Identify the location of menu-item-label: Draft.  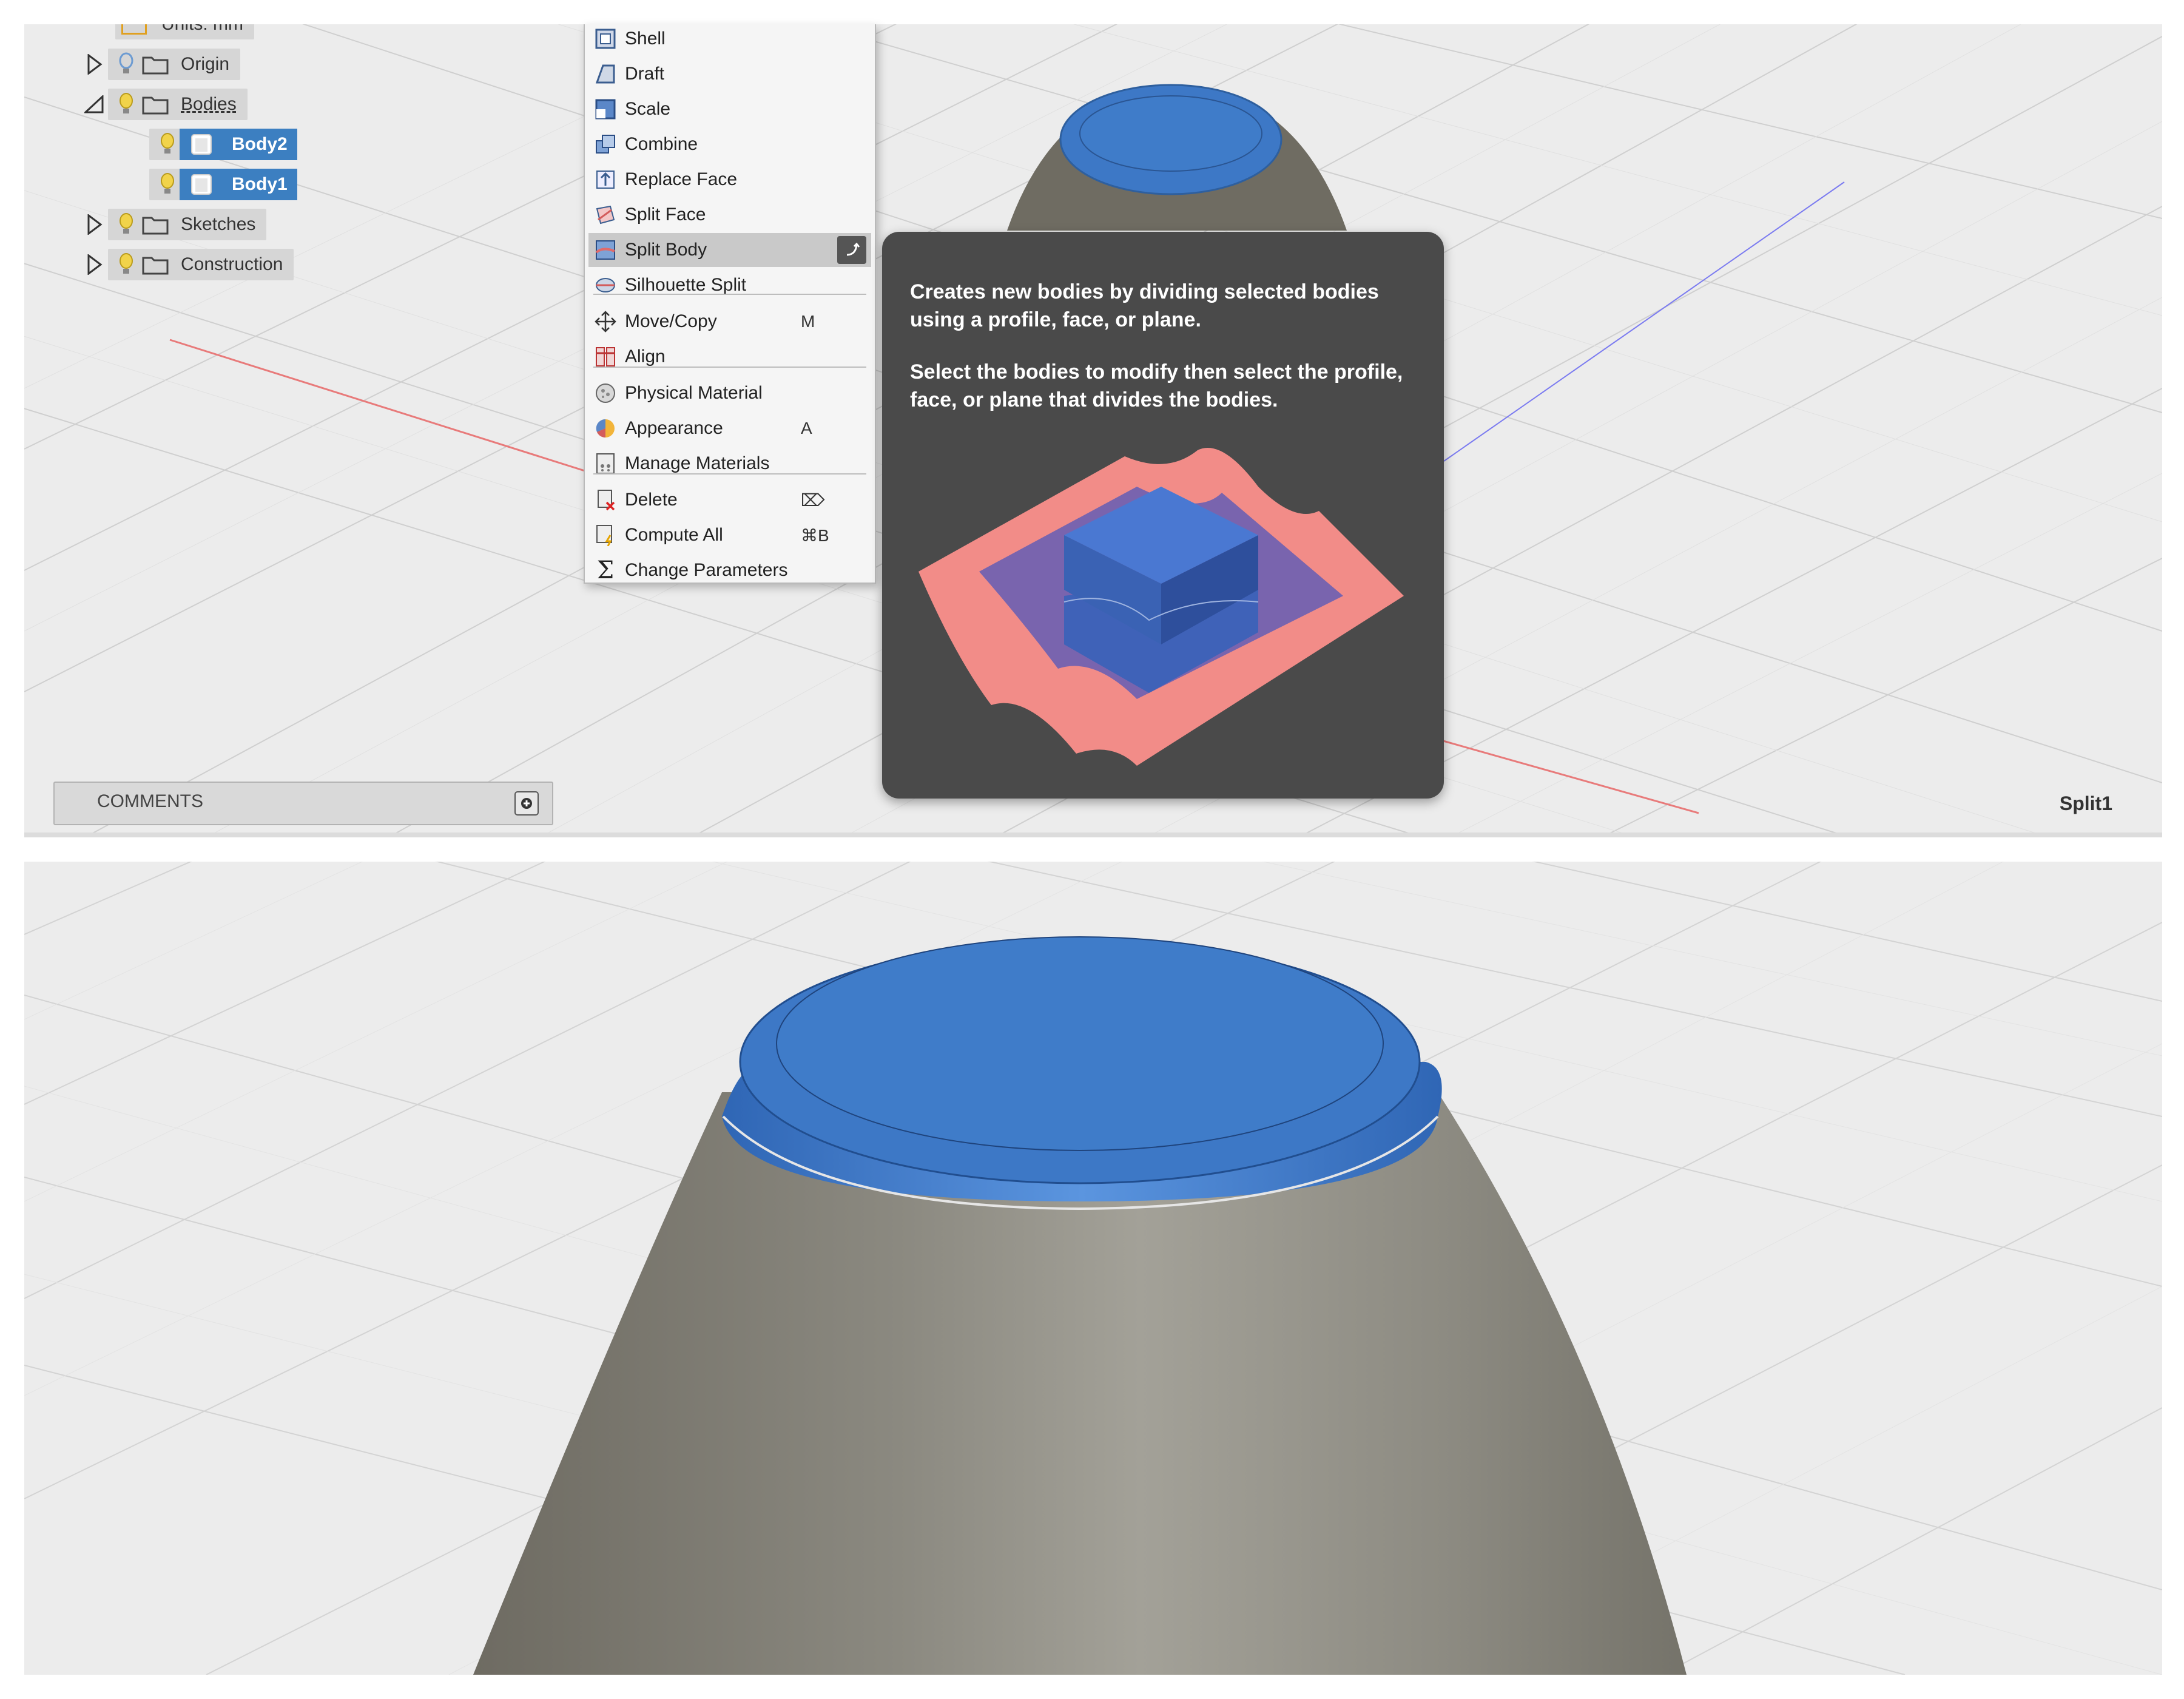
(645, 74).